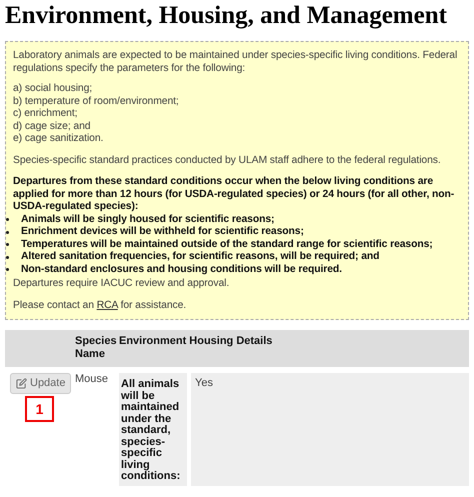  What do you see at coordinates (330, 429) in the screenshot?
I see `detail-value: Yes` at bounding box center [330, 429].